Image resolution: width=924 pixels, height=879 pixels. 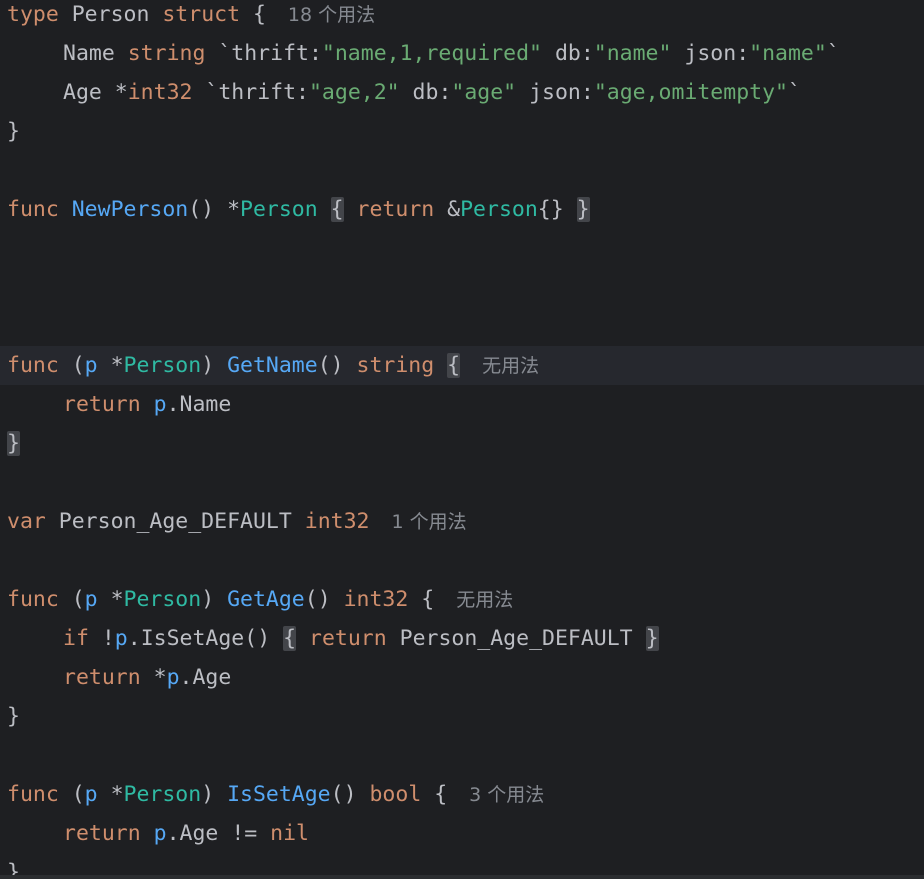 I want to click on keyword: var, so click(x=26, y=521).